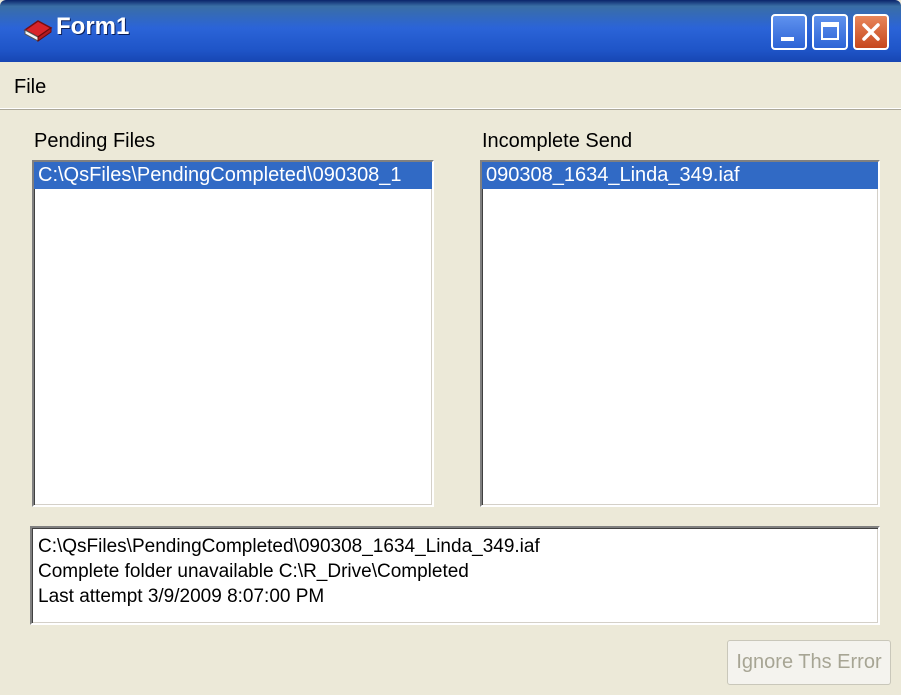 The height and width of the screenshot is (695, 901). What do you see at coordinates (233, 175) in the screenshot?
I see `pending-file-item: C:\QsFiles\PendingCompleted\090308_1` at bounding box center [233, 175].